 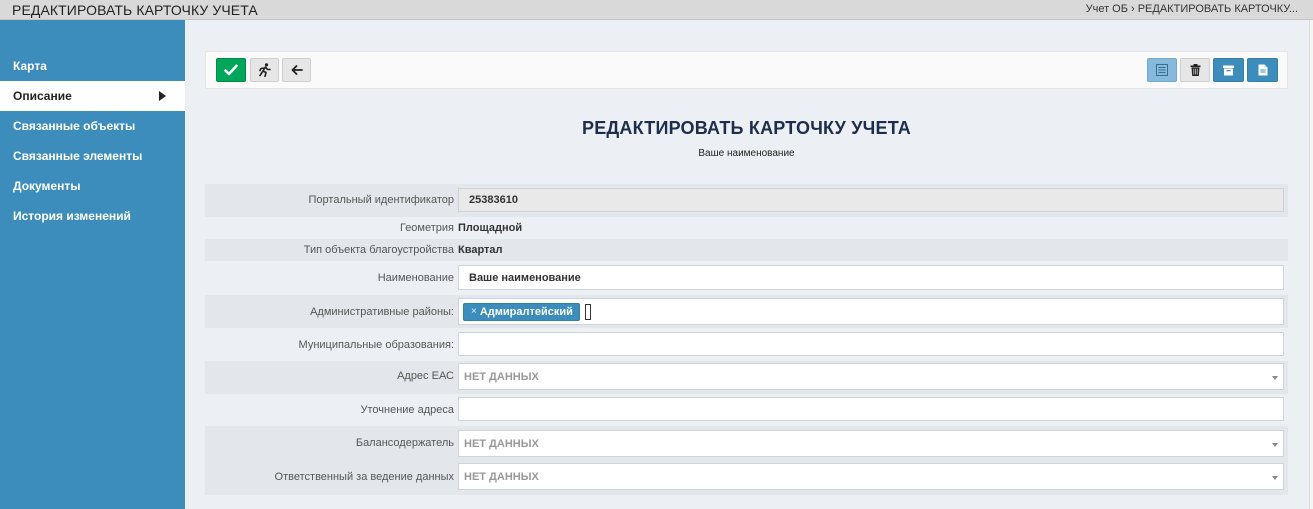 I want to click on trash-icon, so click(x=1195, y=70).